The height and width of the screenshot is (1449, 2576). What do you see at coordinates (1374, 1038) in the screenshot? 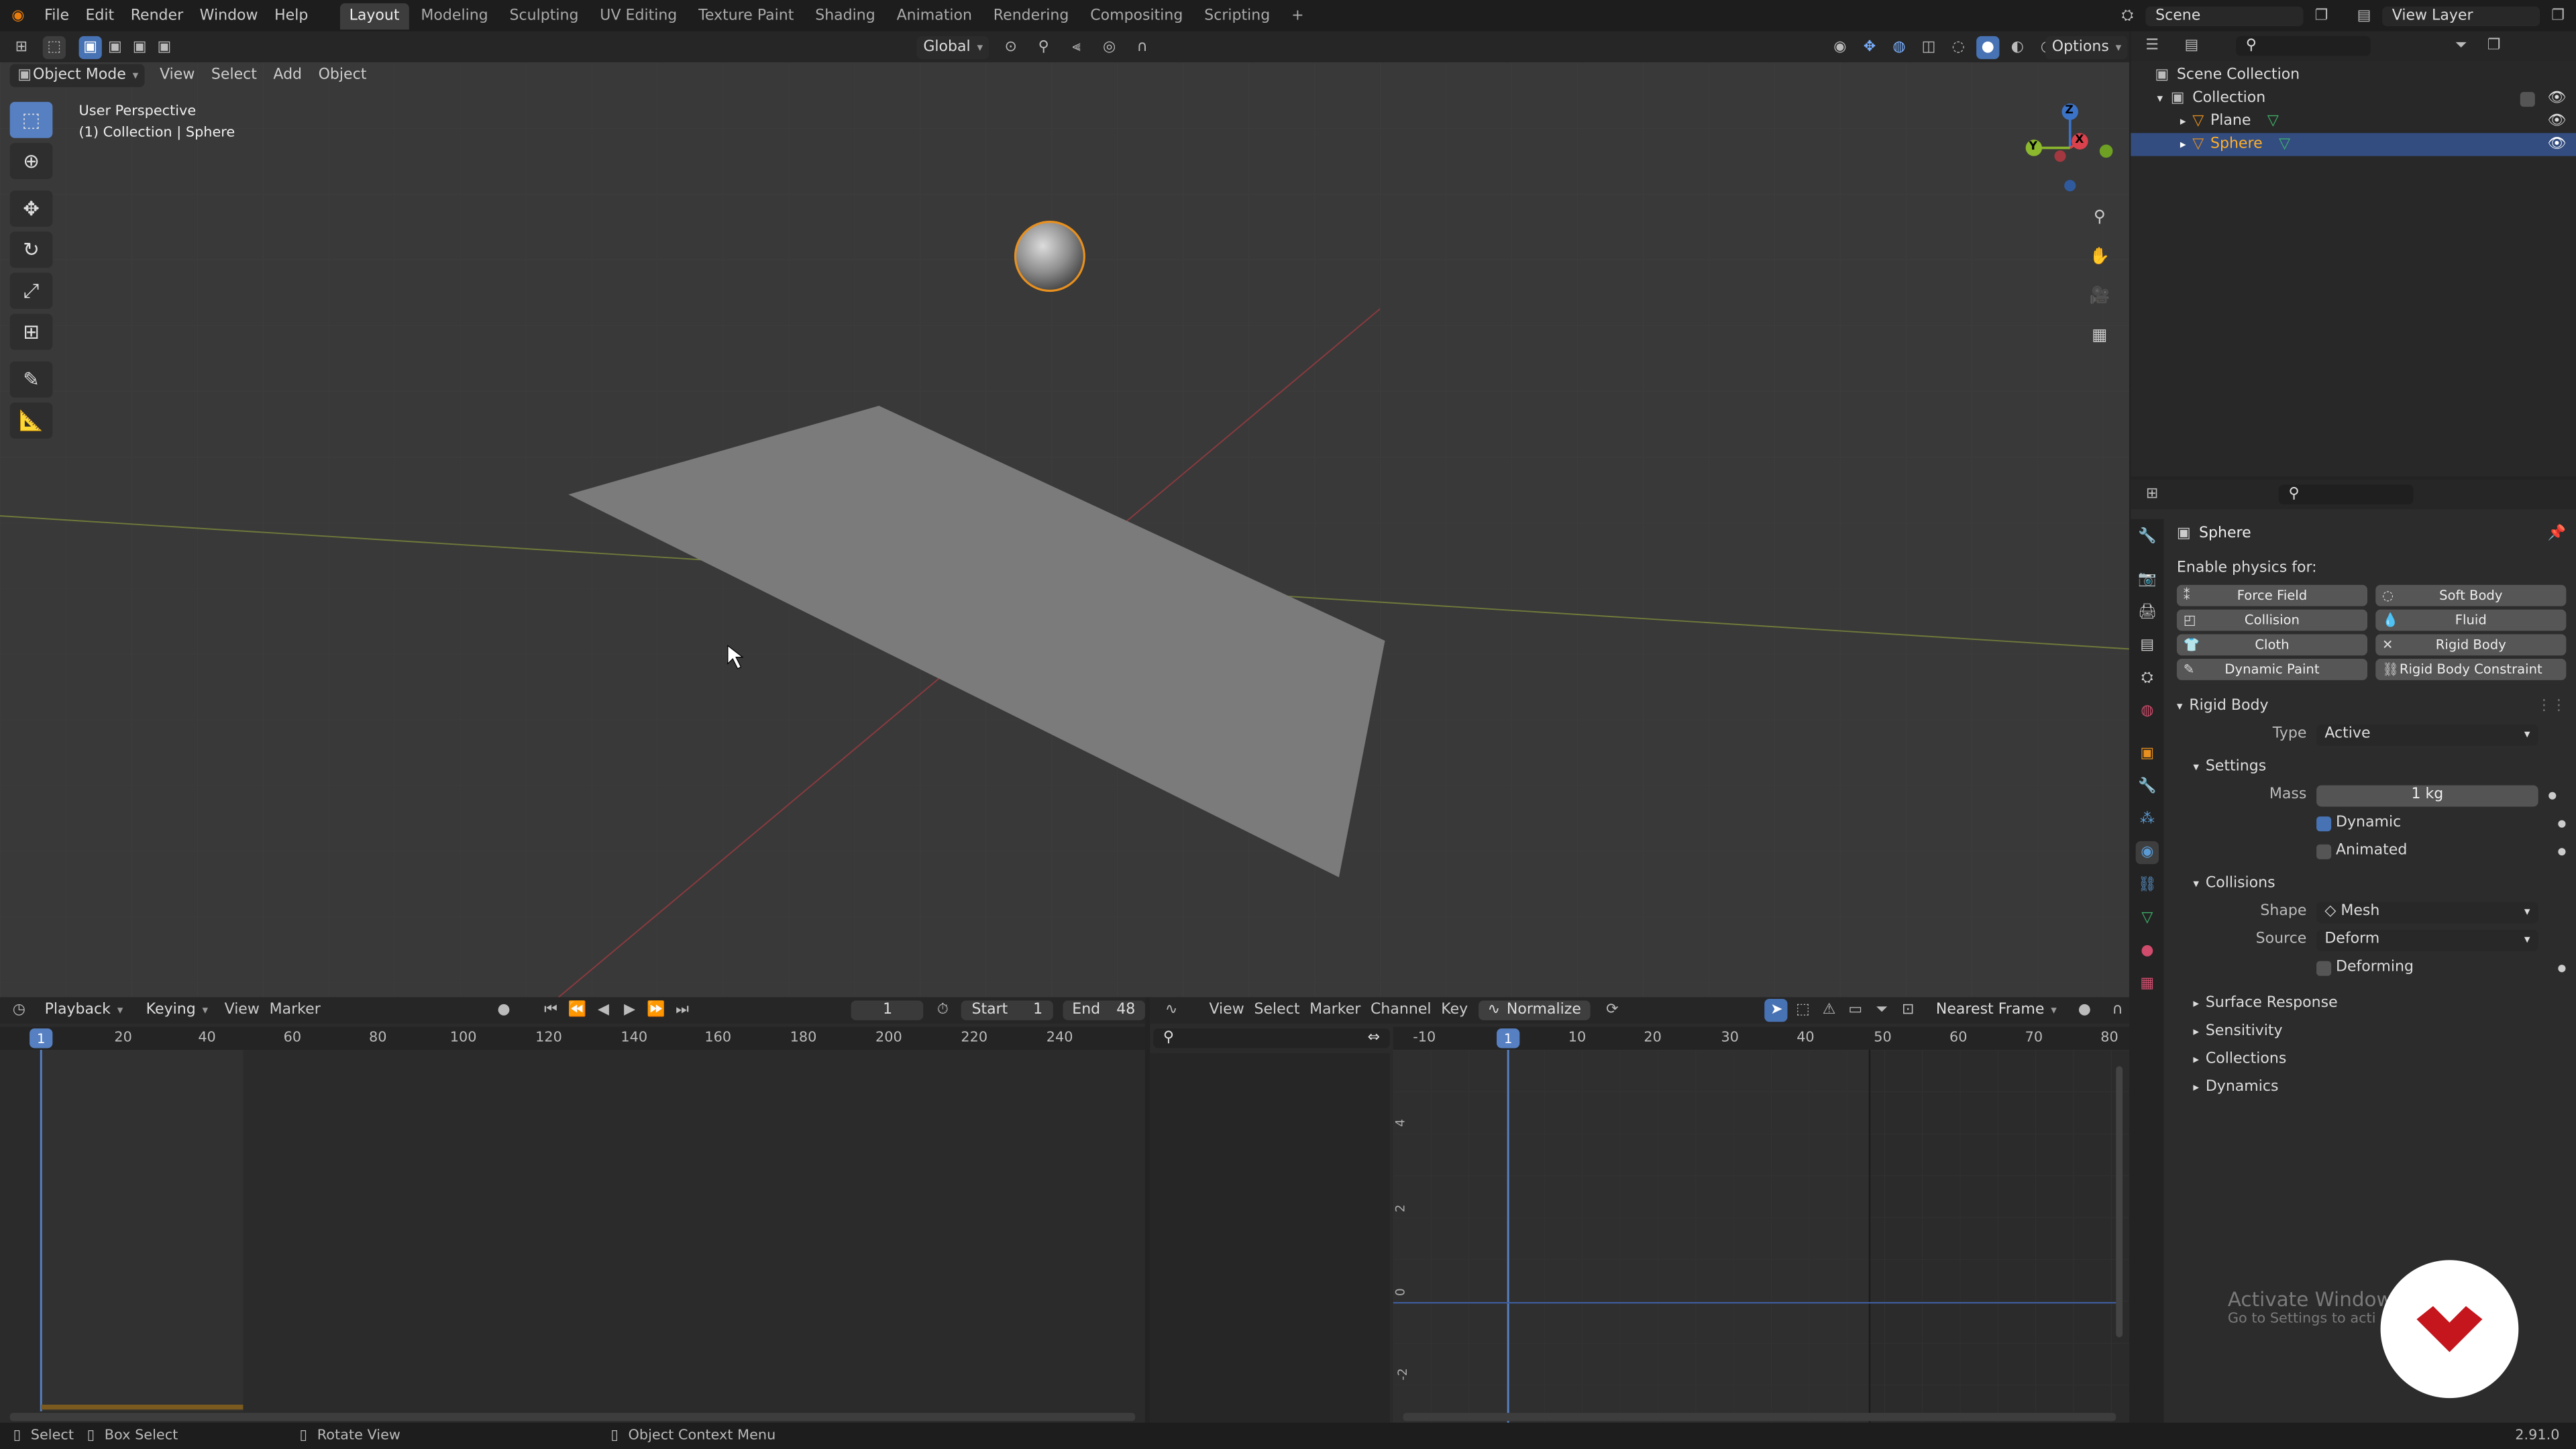
I see `swap-icon: ⇔` at bounding box center [1374, 1038].